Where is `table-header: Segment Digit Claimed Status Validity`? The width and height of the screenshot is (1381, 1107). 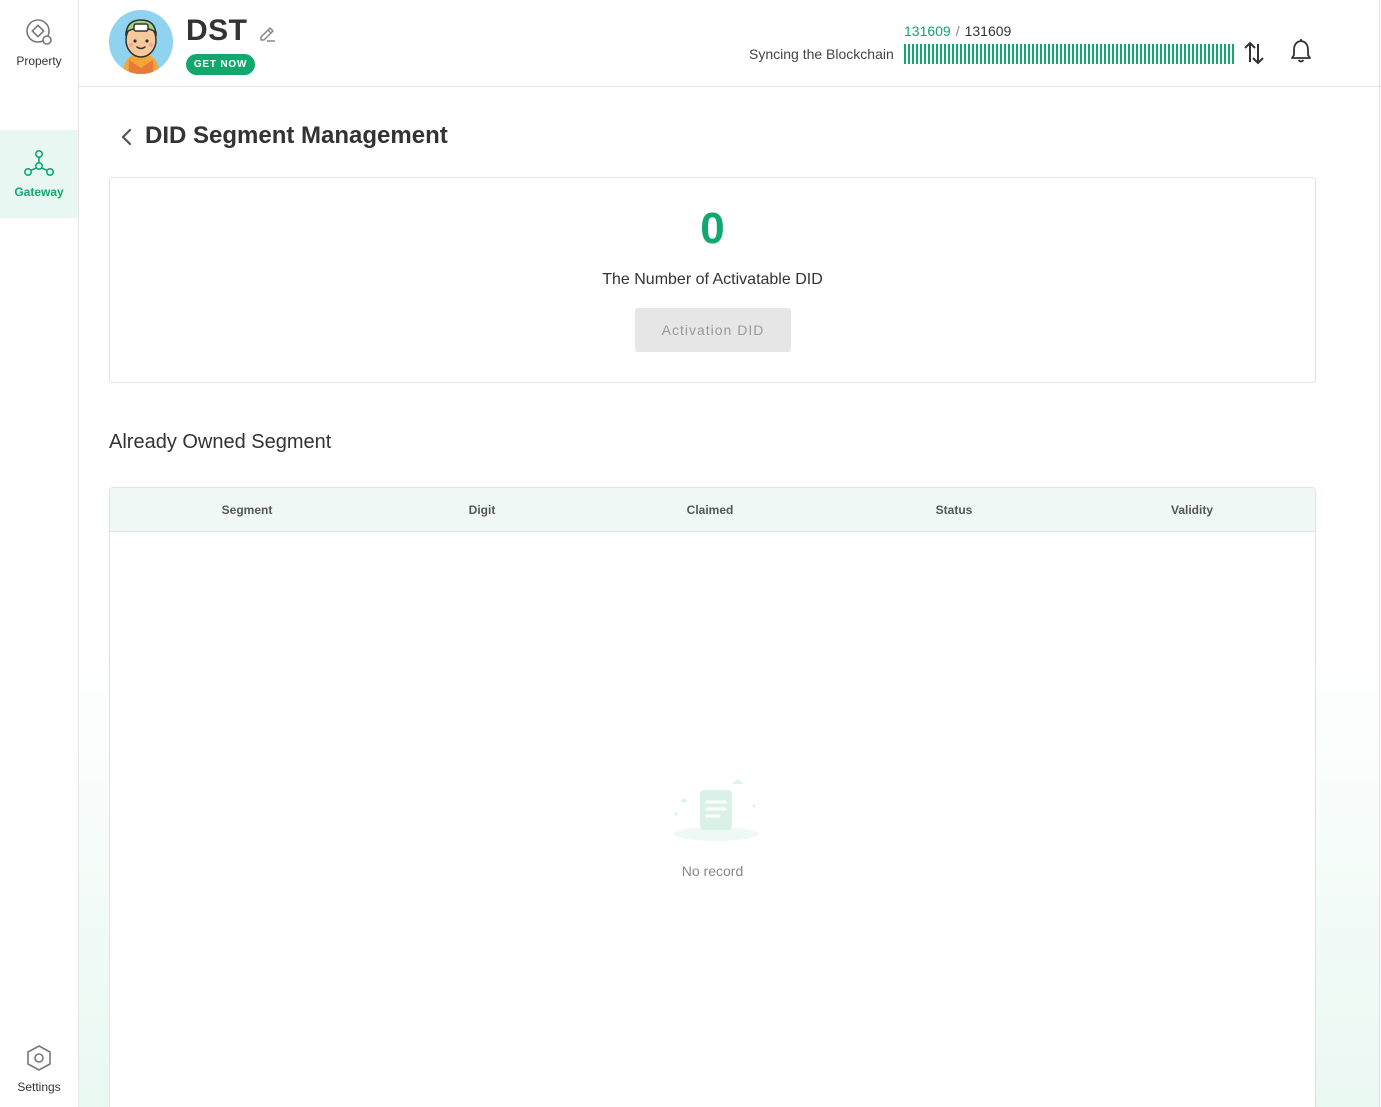
table-header: Segment Digit Claimed Status Validity is located at coordinates (712, 510).